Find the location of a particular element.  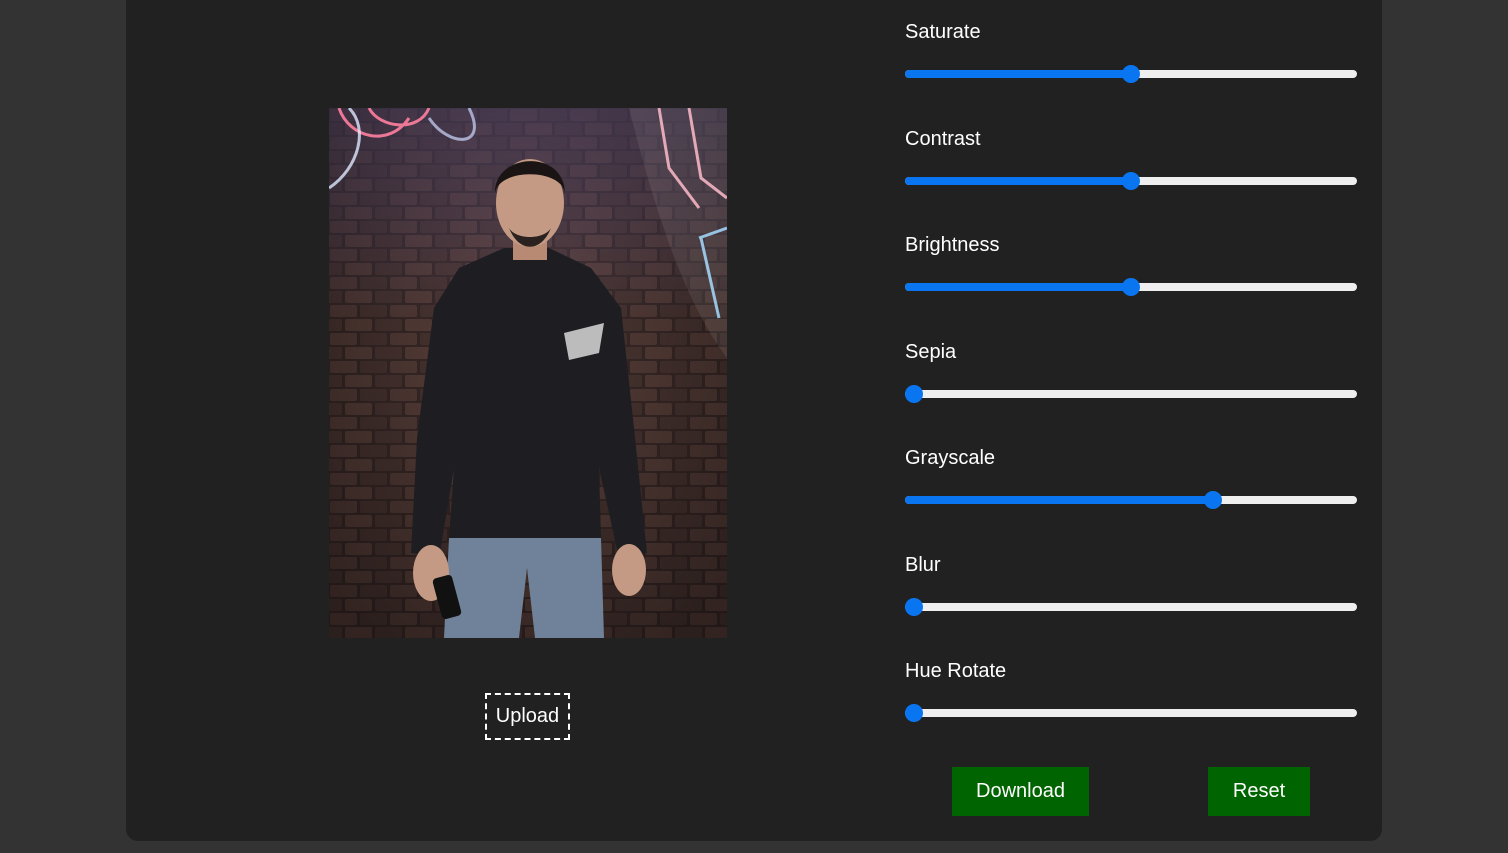

saturate-label: Saturate is located at coordinates (943, 32).